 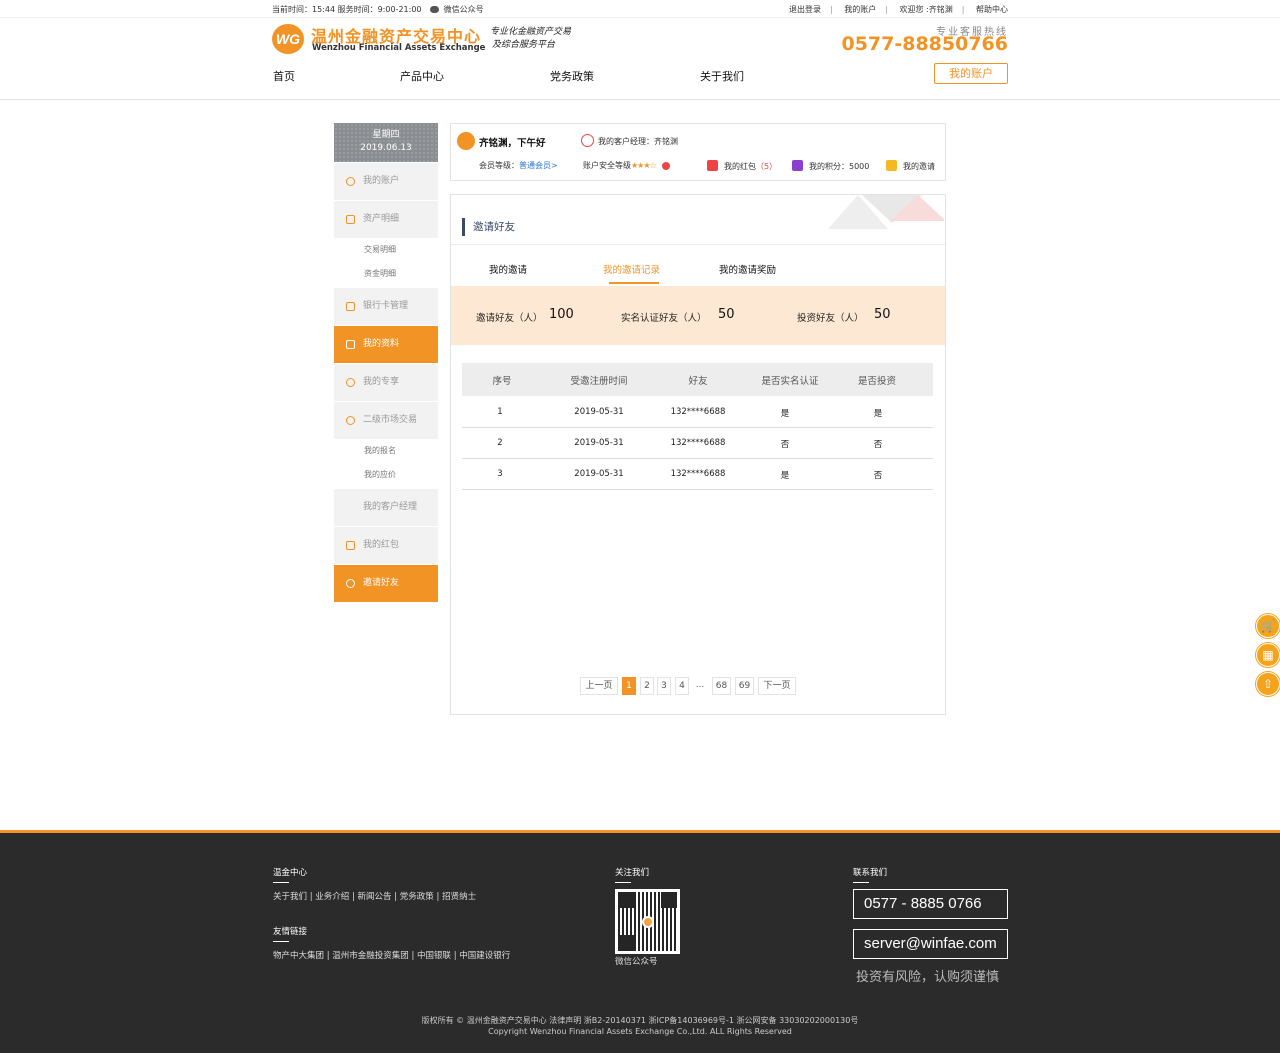 I want to click on slogan: 专业化金融资产交易 及综合服务平台, so click(x=530, y=39).